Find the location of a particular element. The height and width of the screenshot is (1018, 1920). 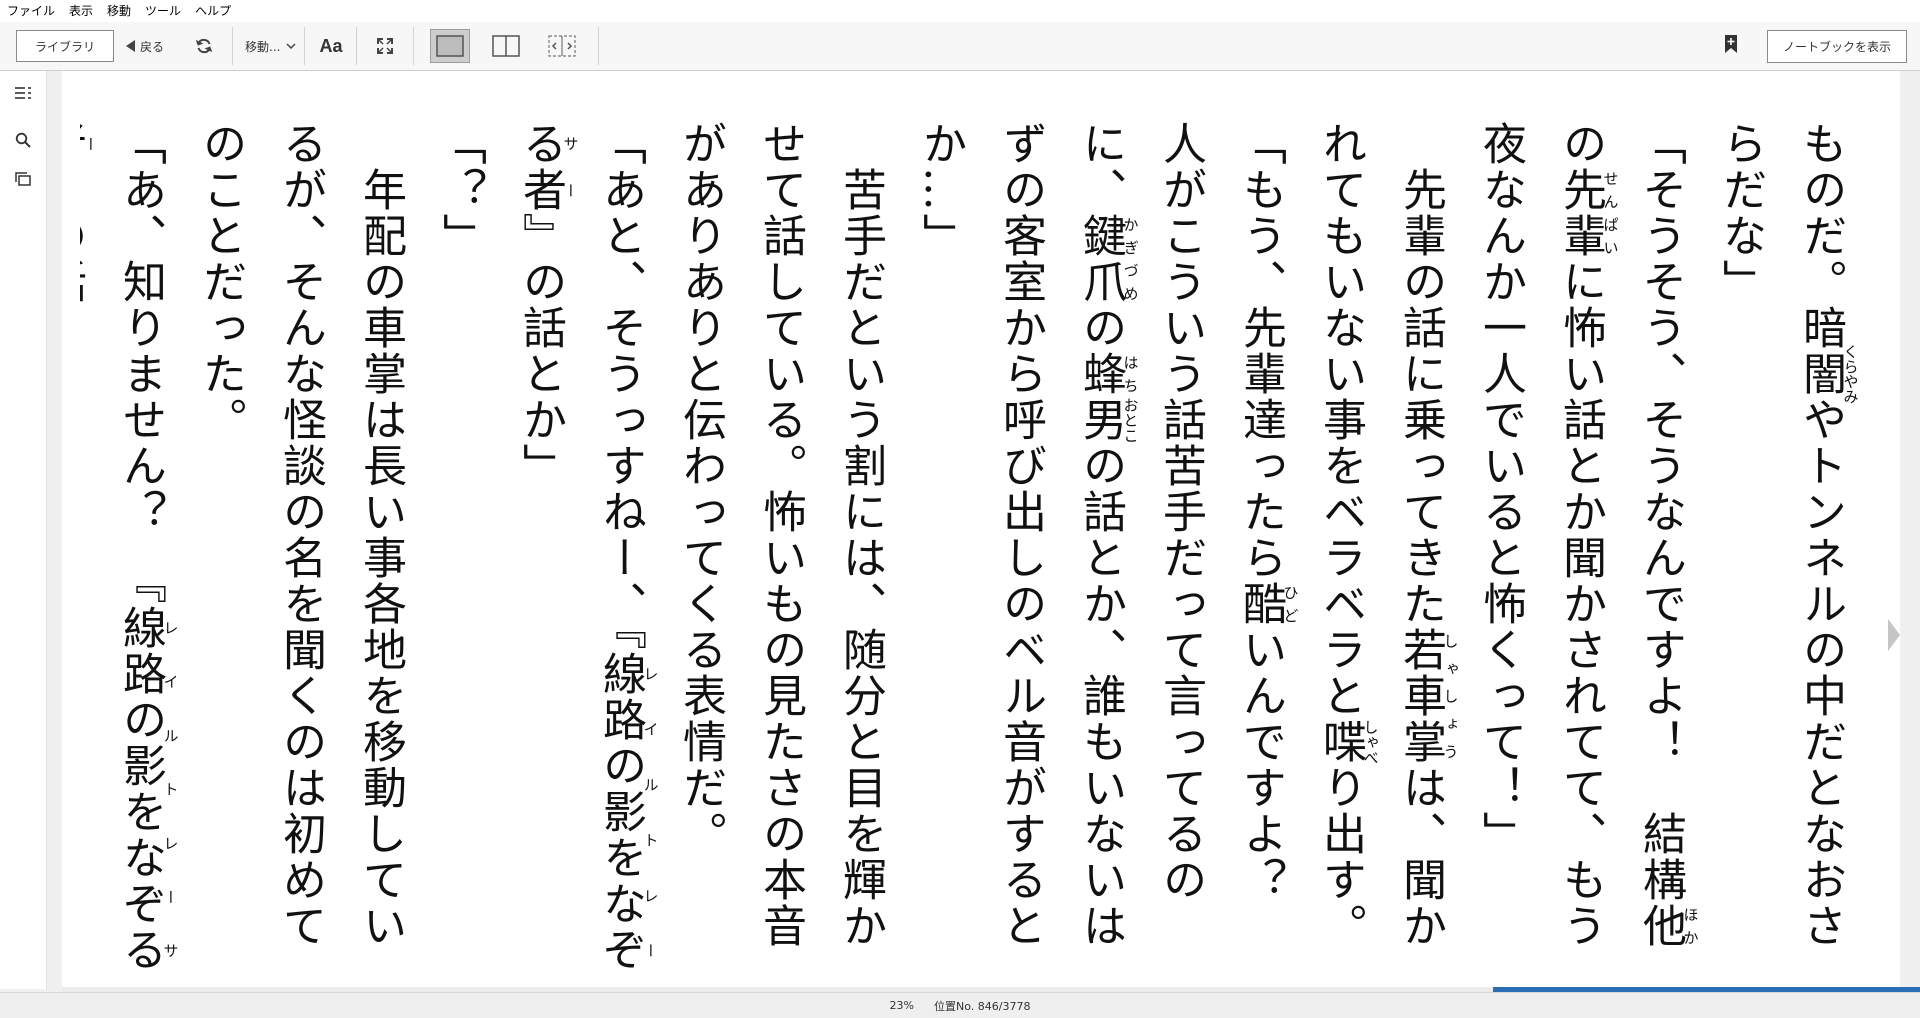

fullscreen-icon is located at coordinates (385, 46).